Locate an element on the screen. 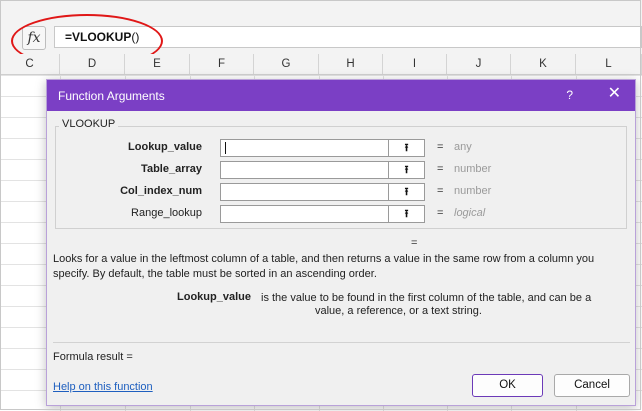  column-header-h: H is located at coordinates (351, 64).